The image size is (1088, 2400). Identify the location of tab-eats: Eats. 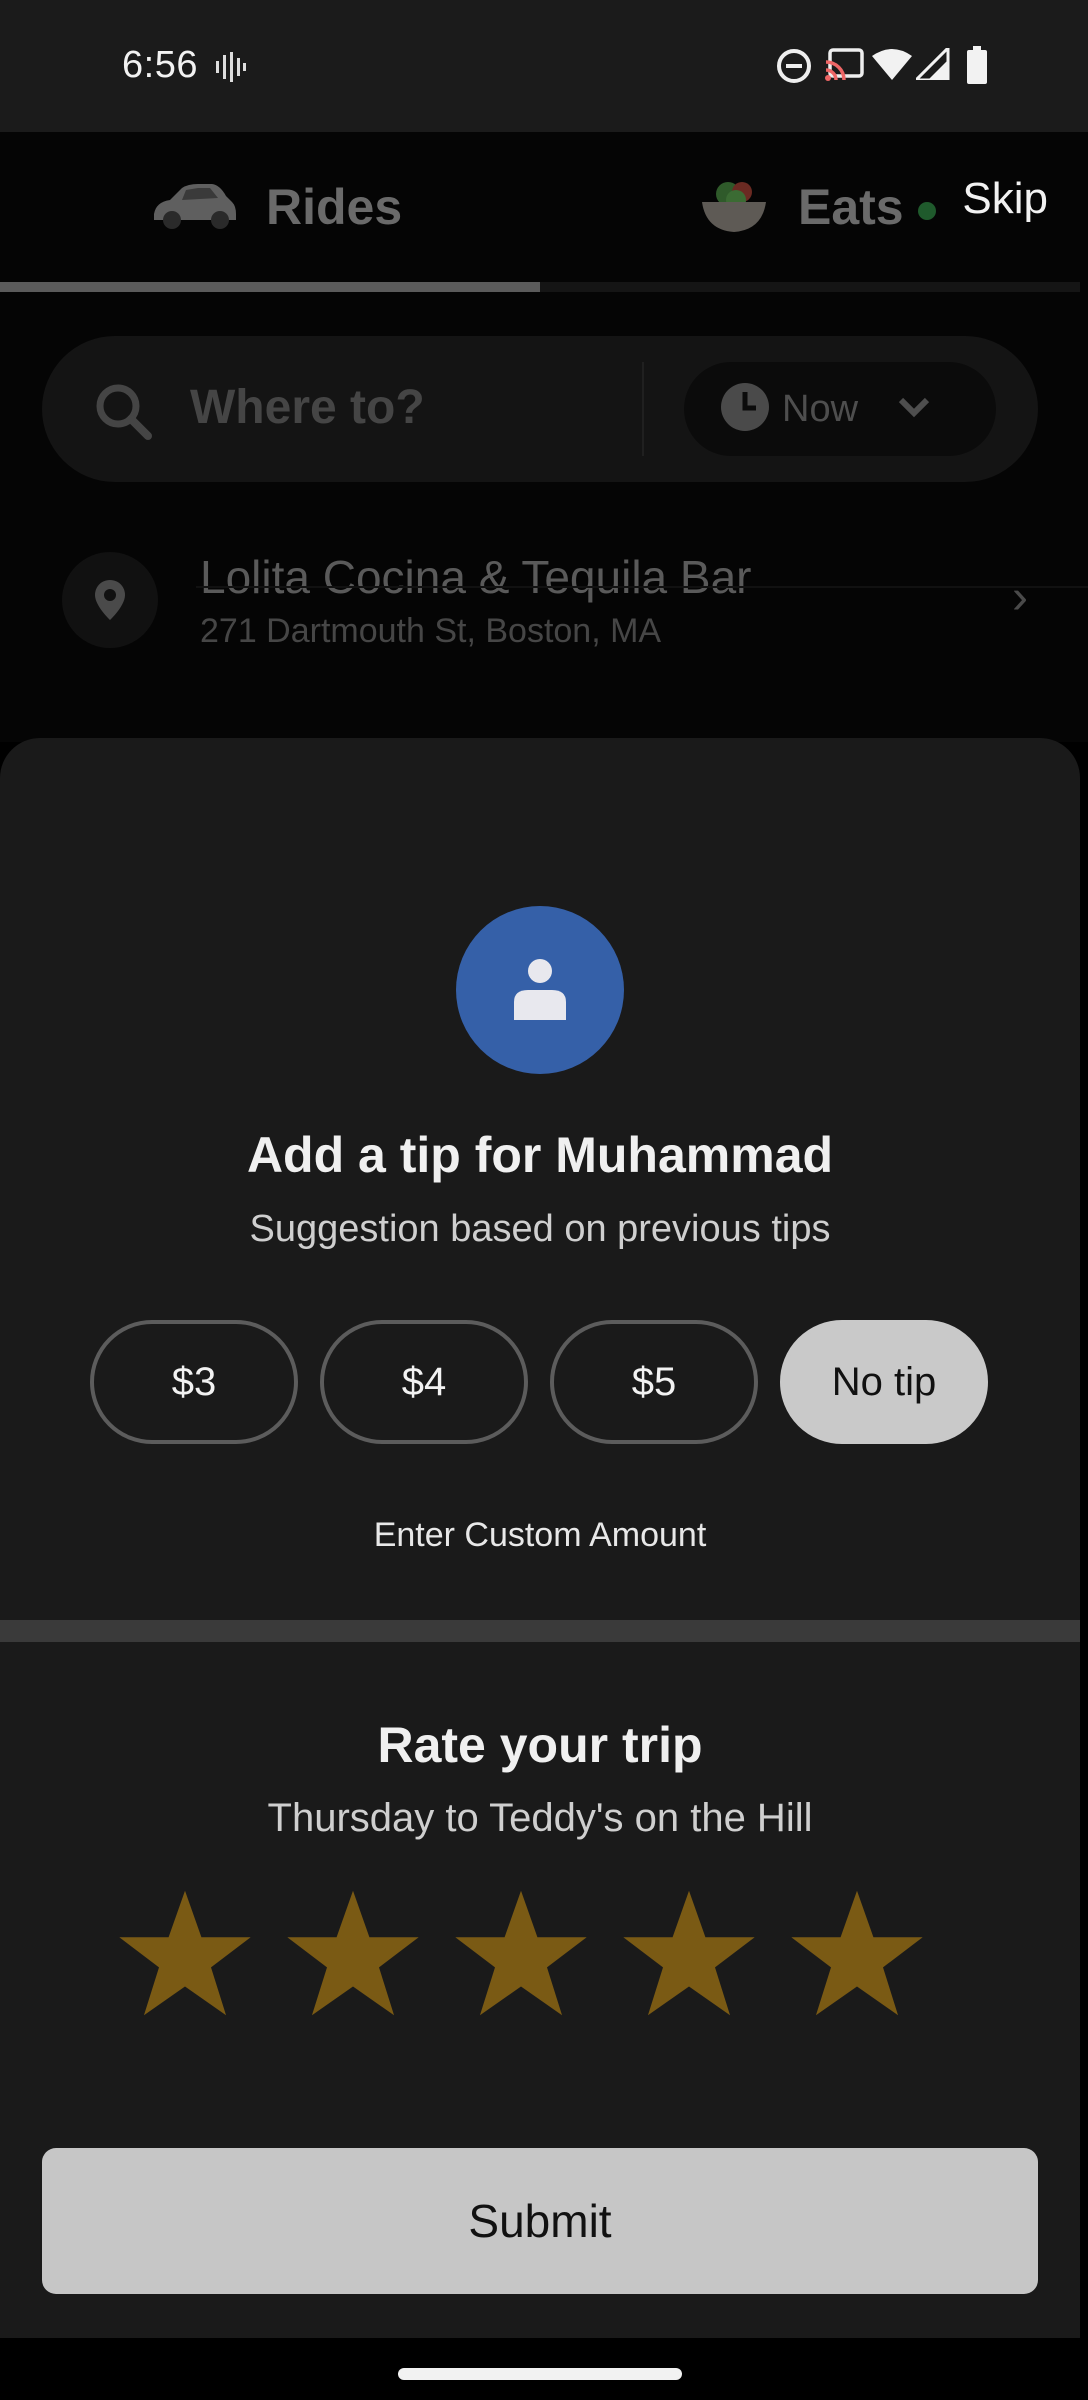
(802, 207).